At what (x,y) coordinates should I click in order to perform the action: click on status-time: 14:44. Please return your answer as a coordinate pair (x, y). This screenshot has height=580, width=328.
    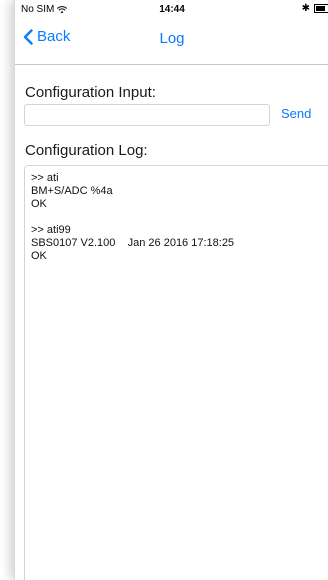
    Looking at the image, I should click on (172, 9).